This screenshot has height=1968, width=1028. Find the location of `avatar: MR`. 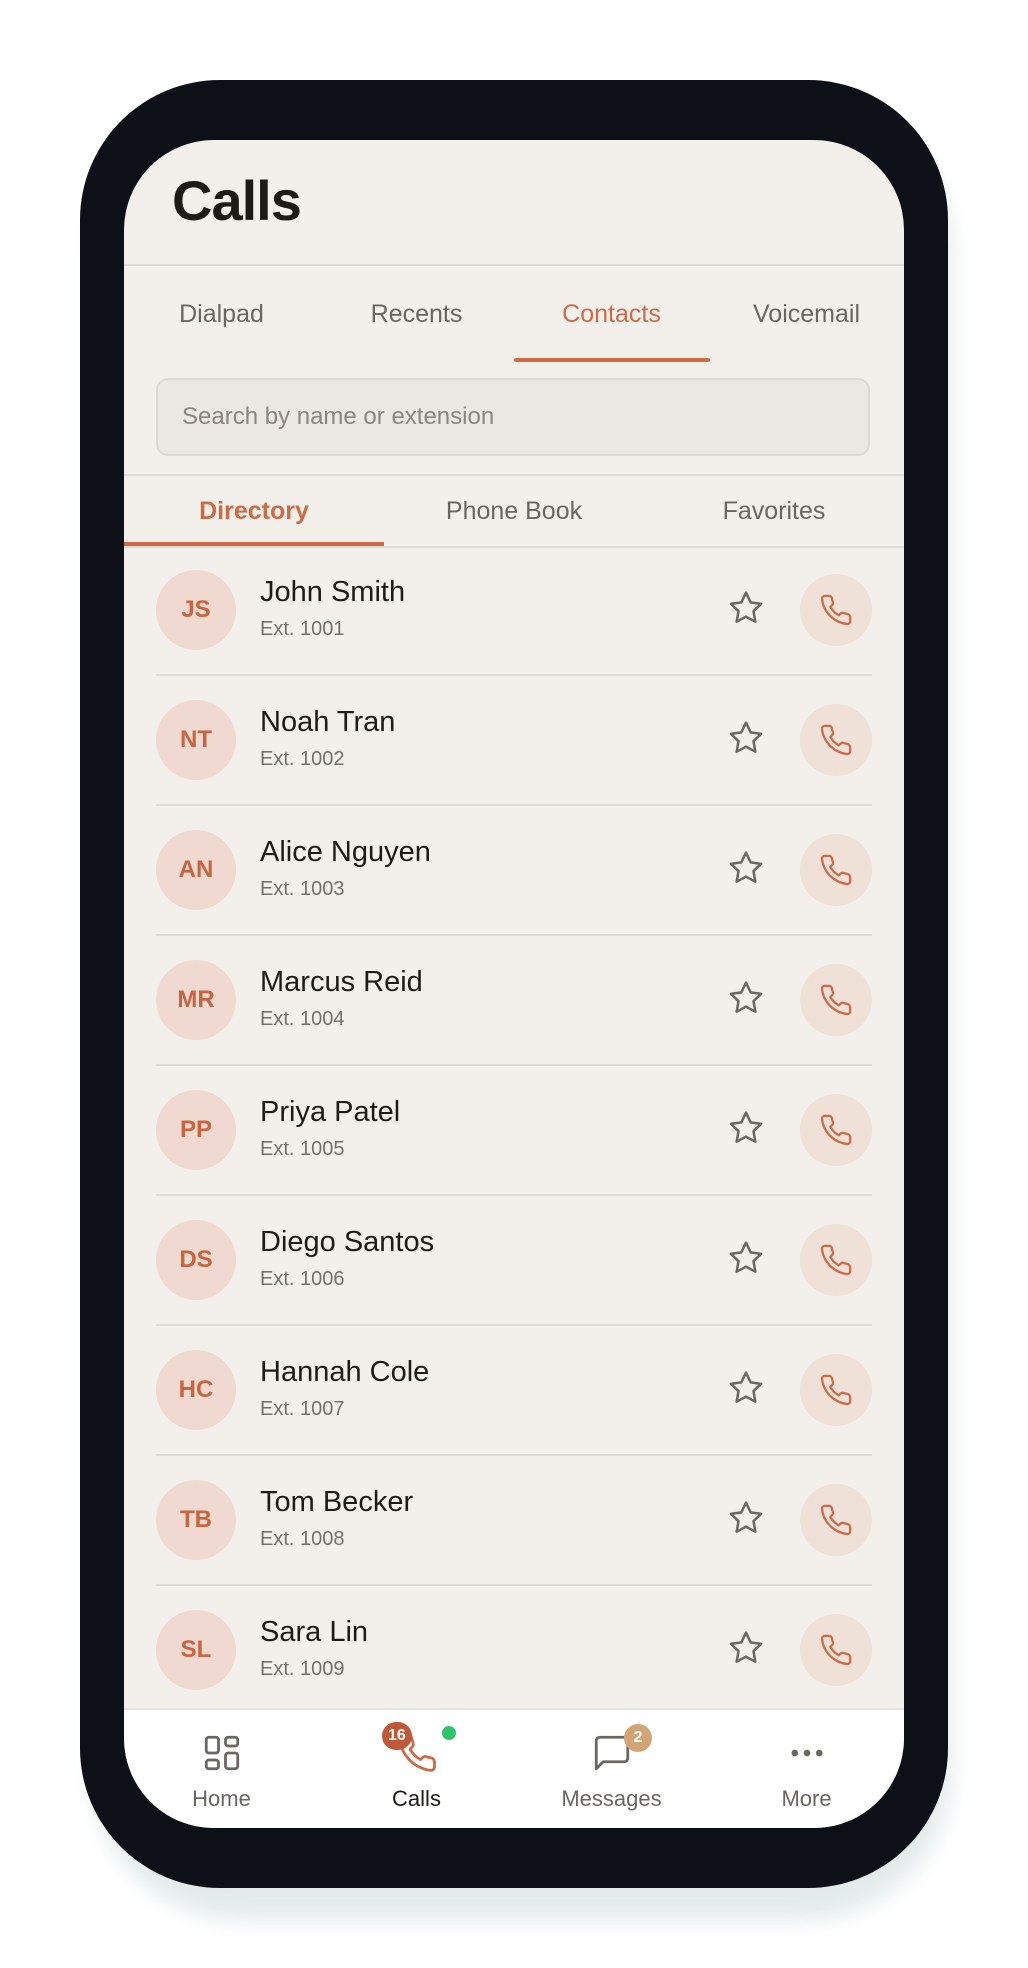

avatar: MR is located at coordinates (196, 1000).